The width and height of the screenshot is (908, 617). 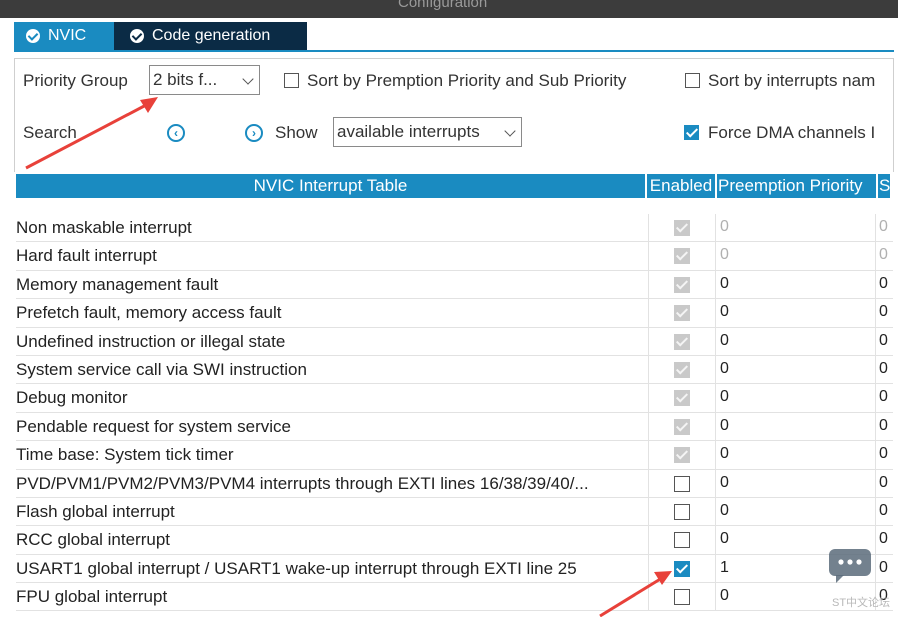 I want to click on tab-code-generation: Code generation, so click(x=210, y=36).